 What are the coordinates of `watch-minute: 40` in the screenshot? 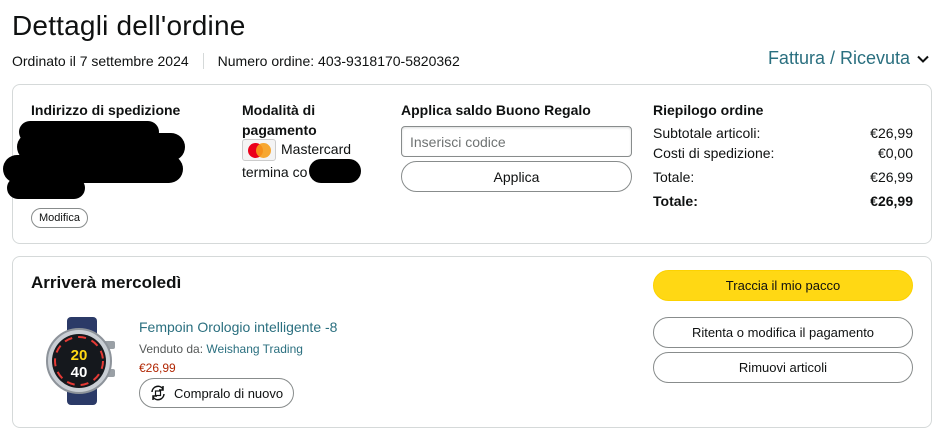 It's located at (79, 372).